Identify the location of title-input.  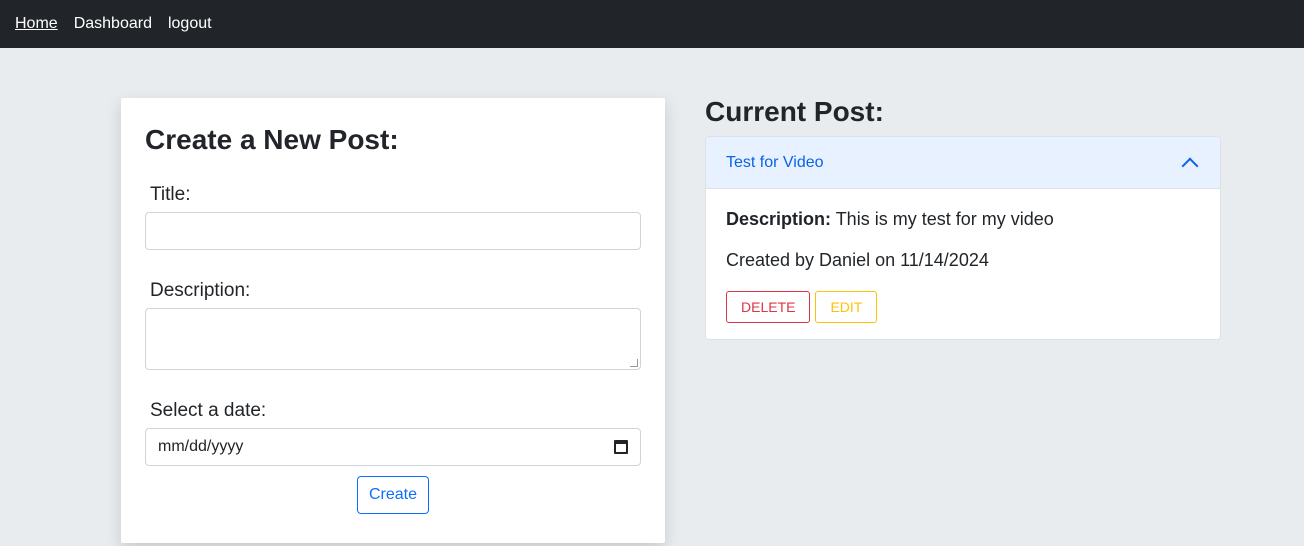
(393, 231).